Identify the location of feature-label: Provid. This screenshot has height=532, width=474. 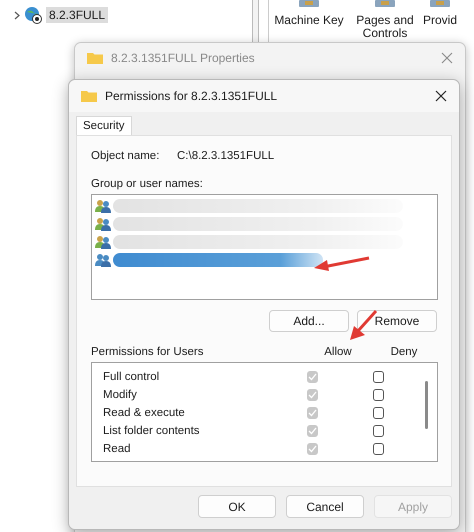
(440, 20).